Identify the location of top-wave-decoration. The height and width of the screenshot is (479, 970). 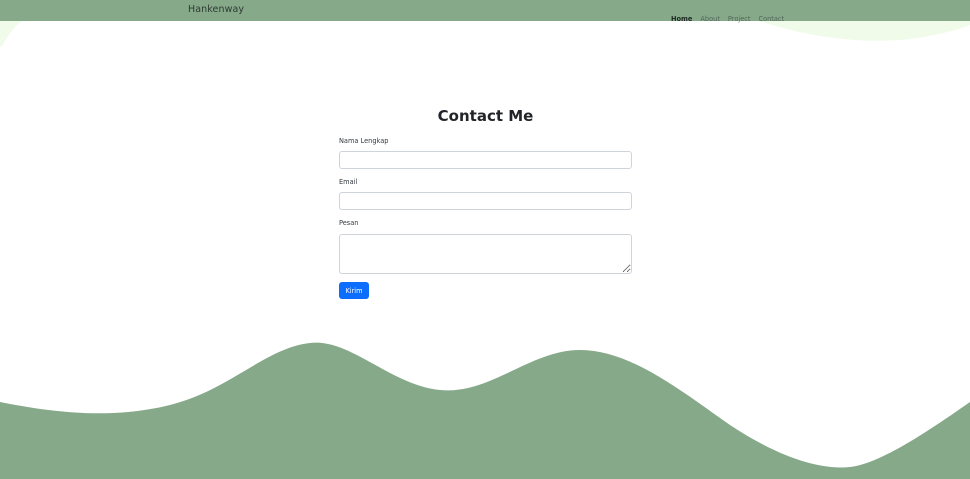
(485, 34).